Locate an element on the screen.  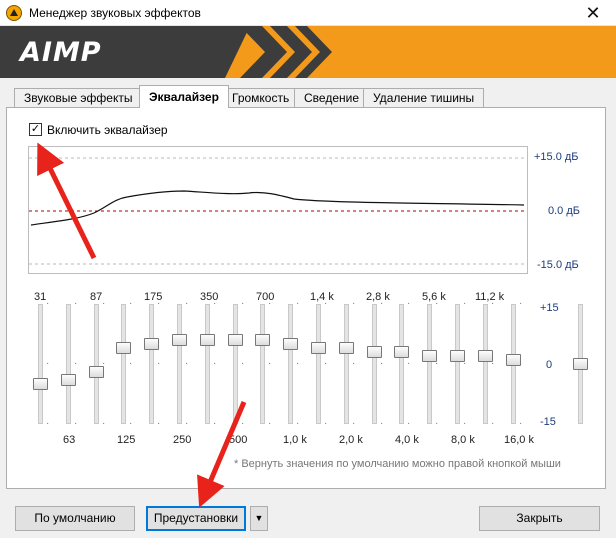
presets-dropdown-button: ▼ is located at coordinates (259, 518).